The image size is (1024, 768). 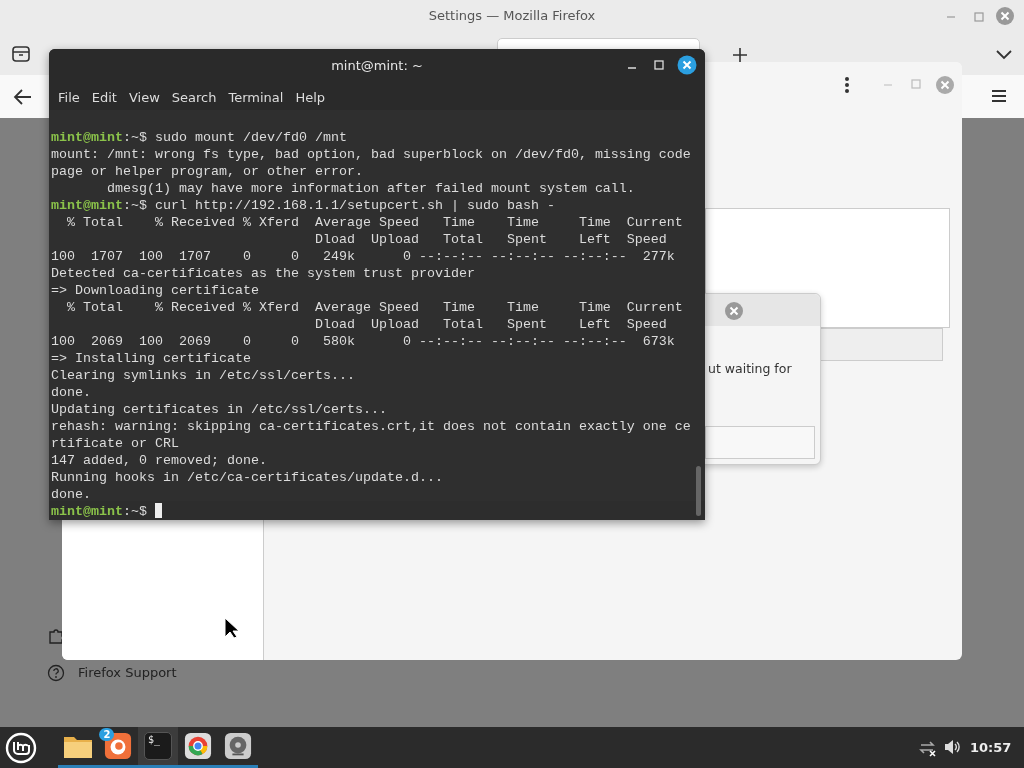 I want to click on output-line: dmesg(1) may have more information after failed mount system call., so click(x=370, y=188).